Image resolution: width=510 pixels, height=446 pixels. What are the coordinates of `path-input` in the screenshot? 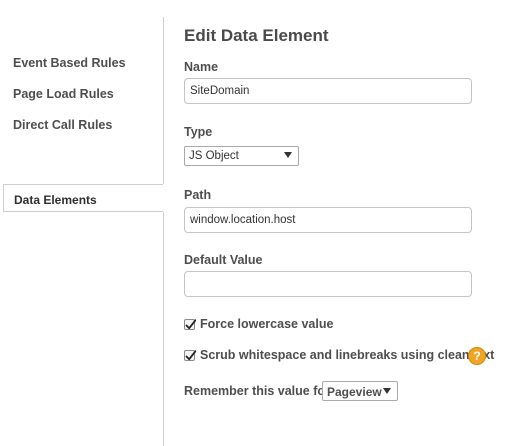 It's located at (328, 220).